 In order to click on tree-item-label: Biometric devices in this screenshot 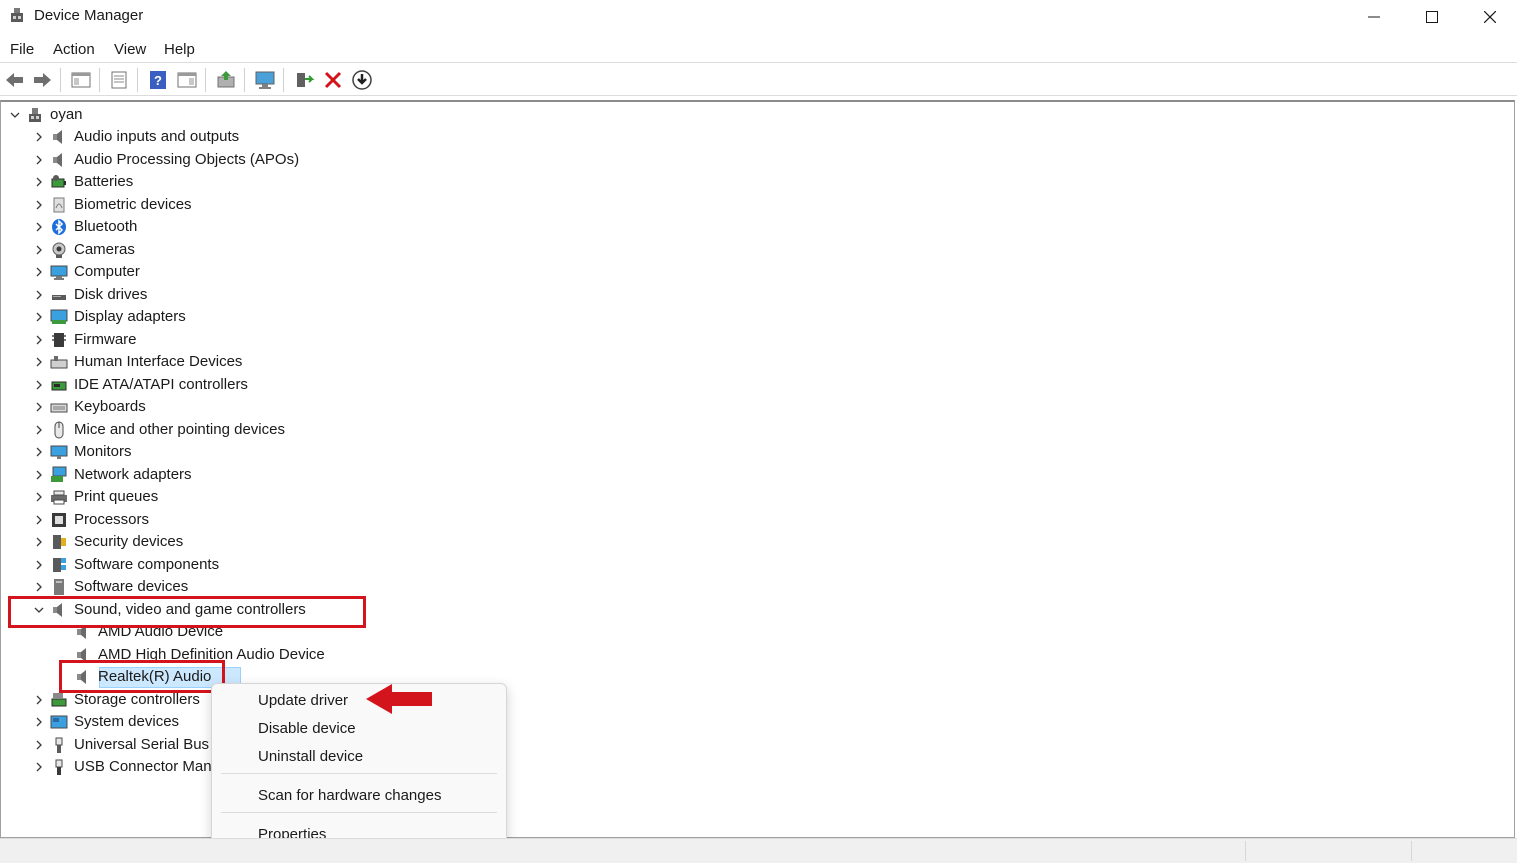, I will do `click(133, 204)`.